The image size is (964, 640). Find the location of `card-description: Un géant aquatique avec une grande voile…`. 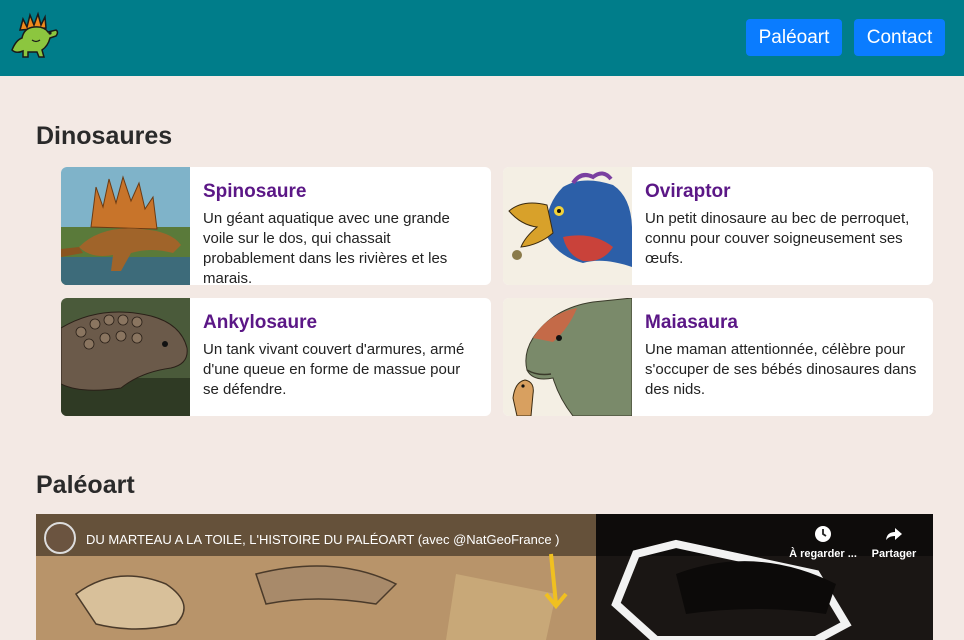

card-description: Un géant aquatique avec une grande voile… is located at coordinates (326, 247).